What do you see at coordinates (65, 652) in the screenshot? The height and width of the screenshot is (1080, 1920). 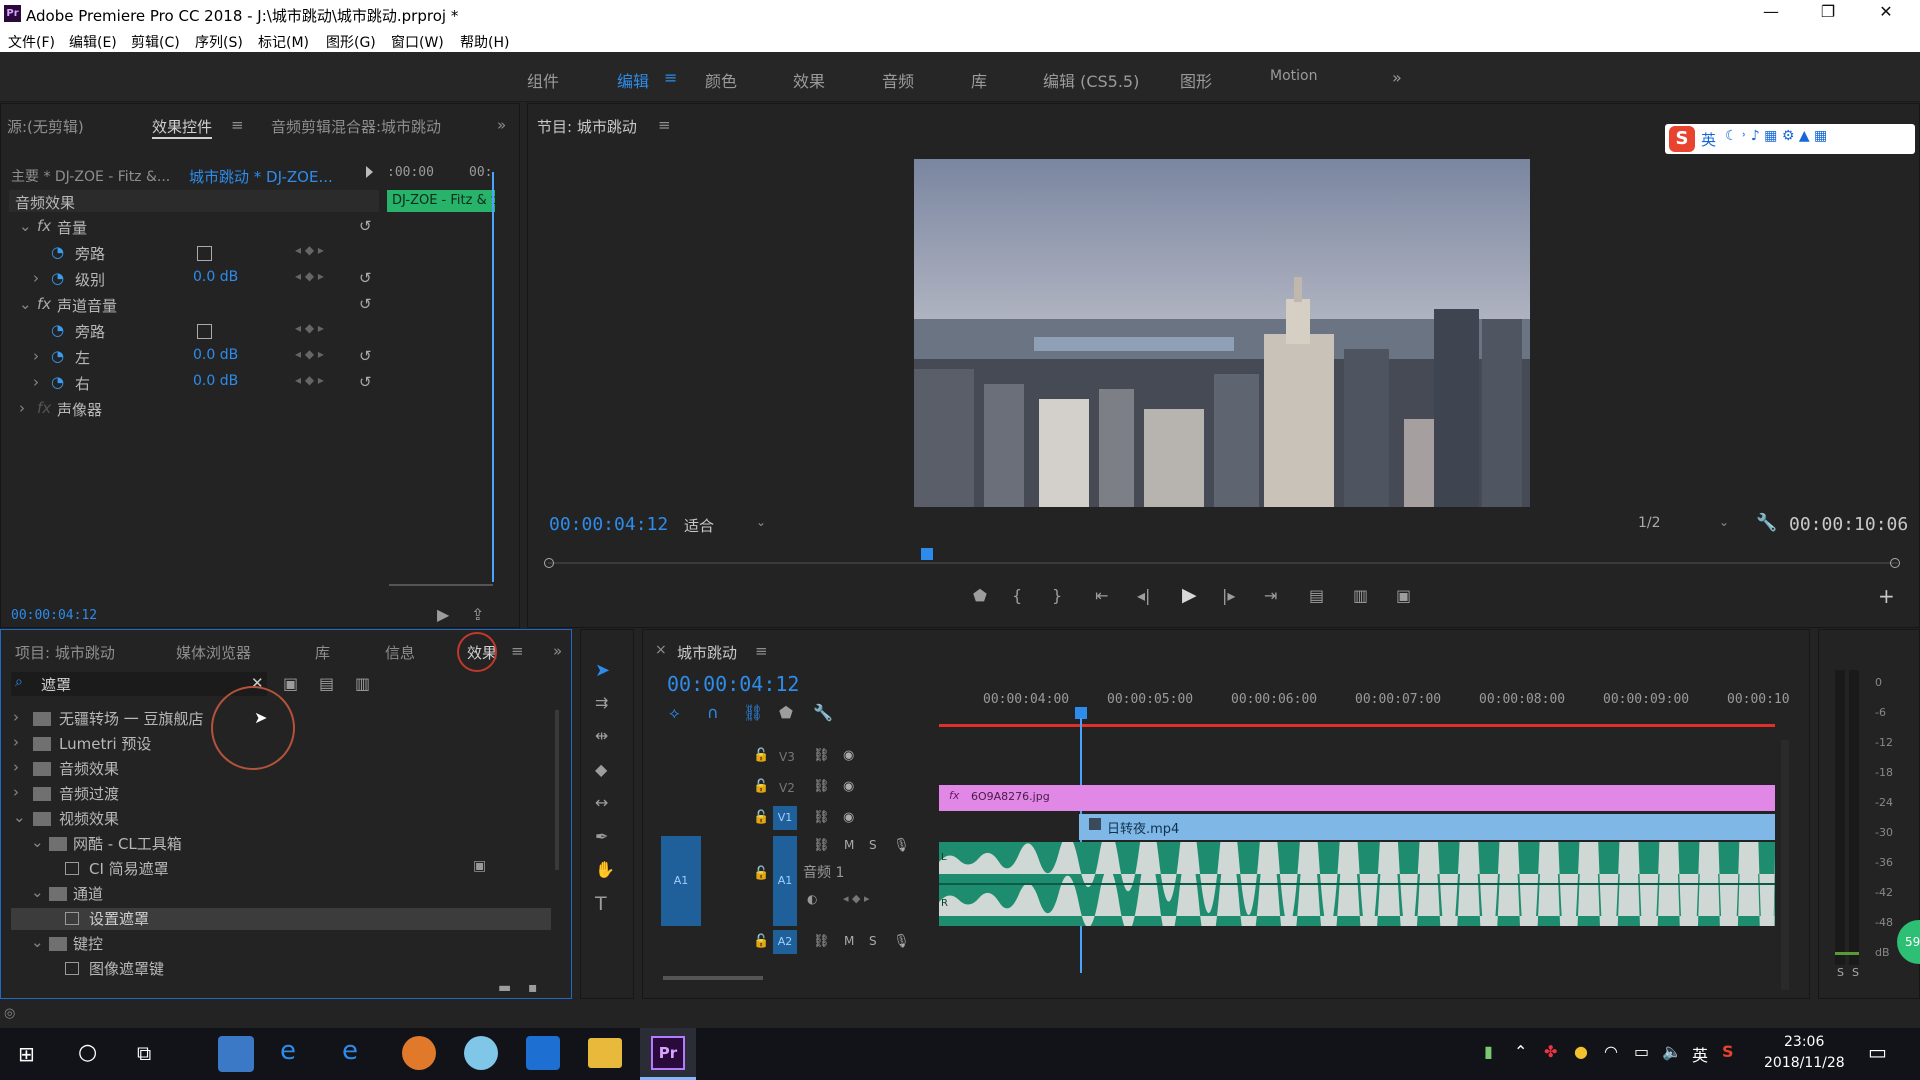 I see `tab-project: 项目: 城市跳动` at bounding box center [65, 652].